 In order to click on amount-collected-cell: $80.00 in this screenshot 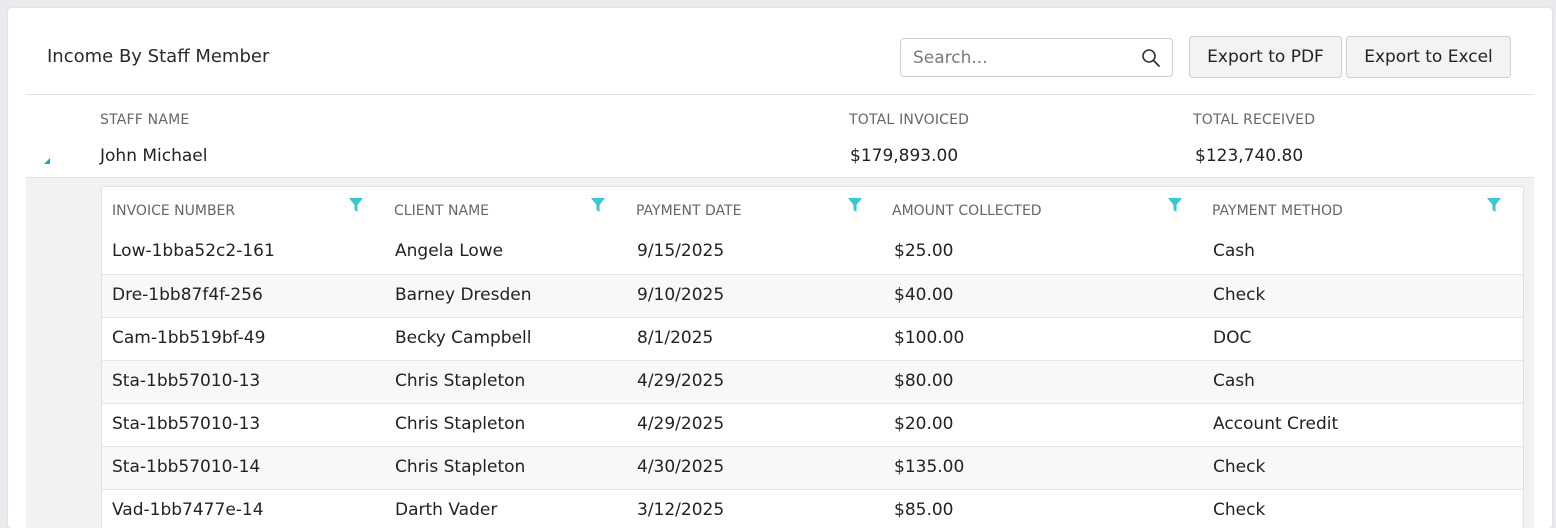, I will do `click(924, 381)`.